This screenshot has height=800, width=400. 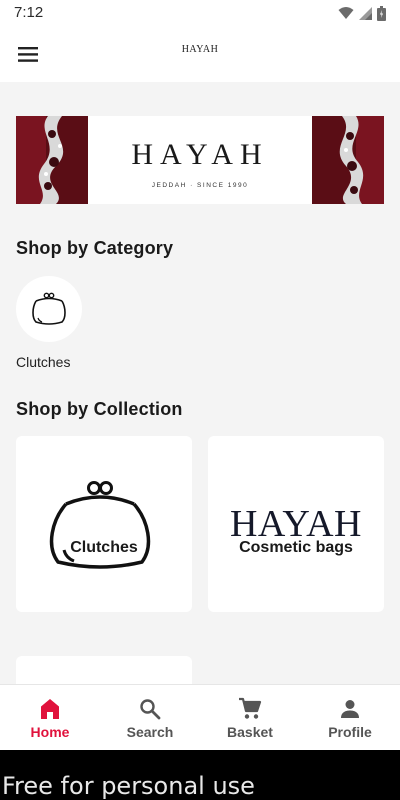 What do you see at coordinates (50, 709) in the screenshot?
I see `home-icon` at bounding box center [50, 709].